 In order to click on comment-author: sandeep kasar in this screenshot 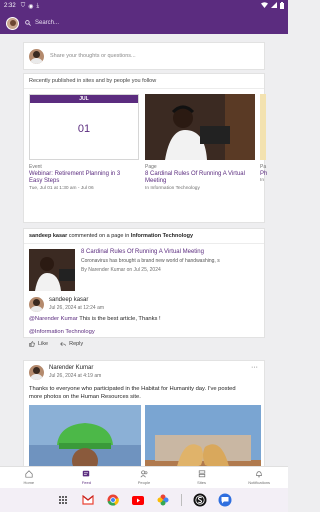, I will do `click(68, 300)`.